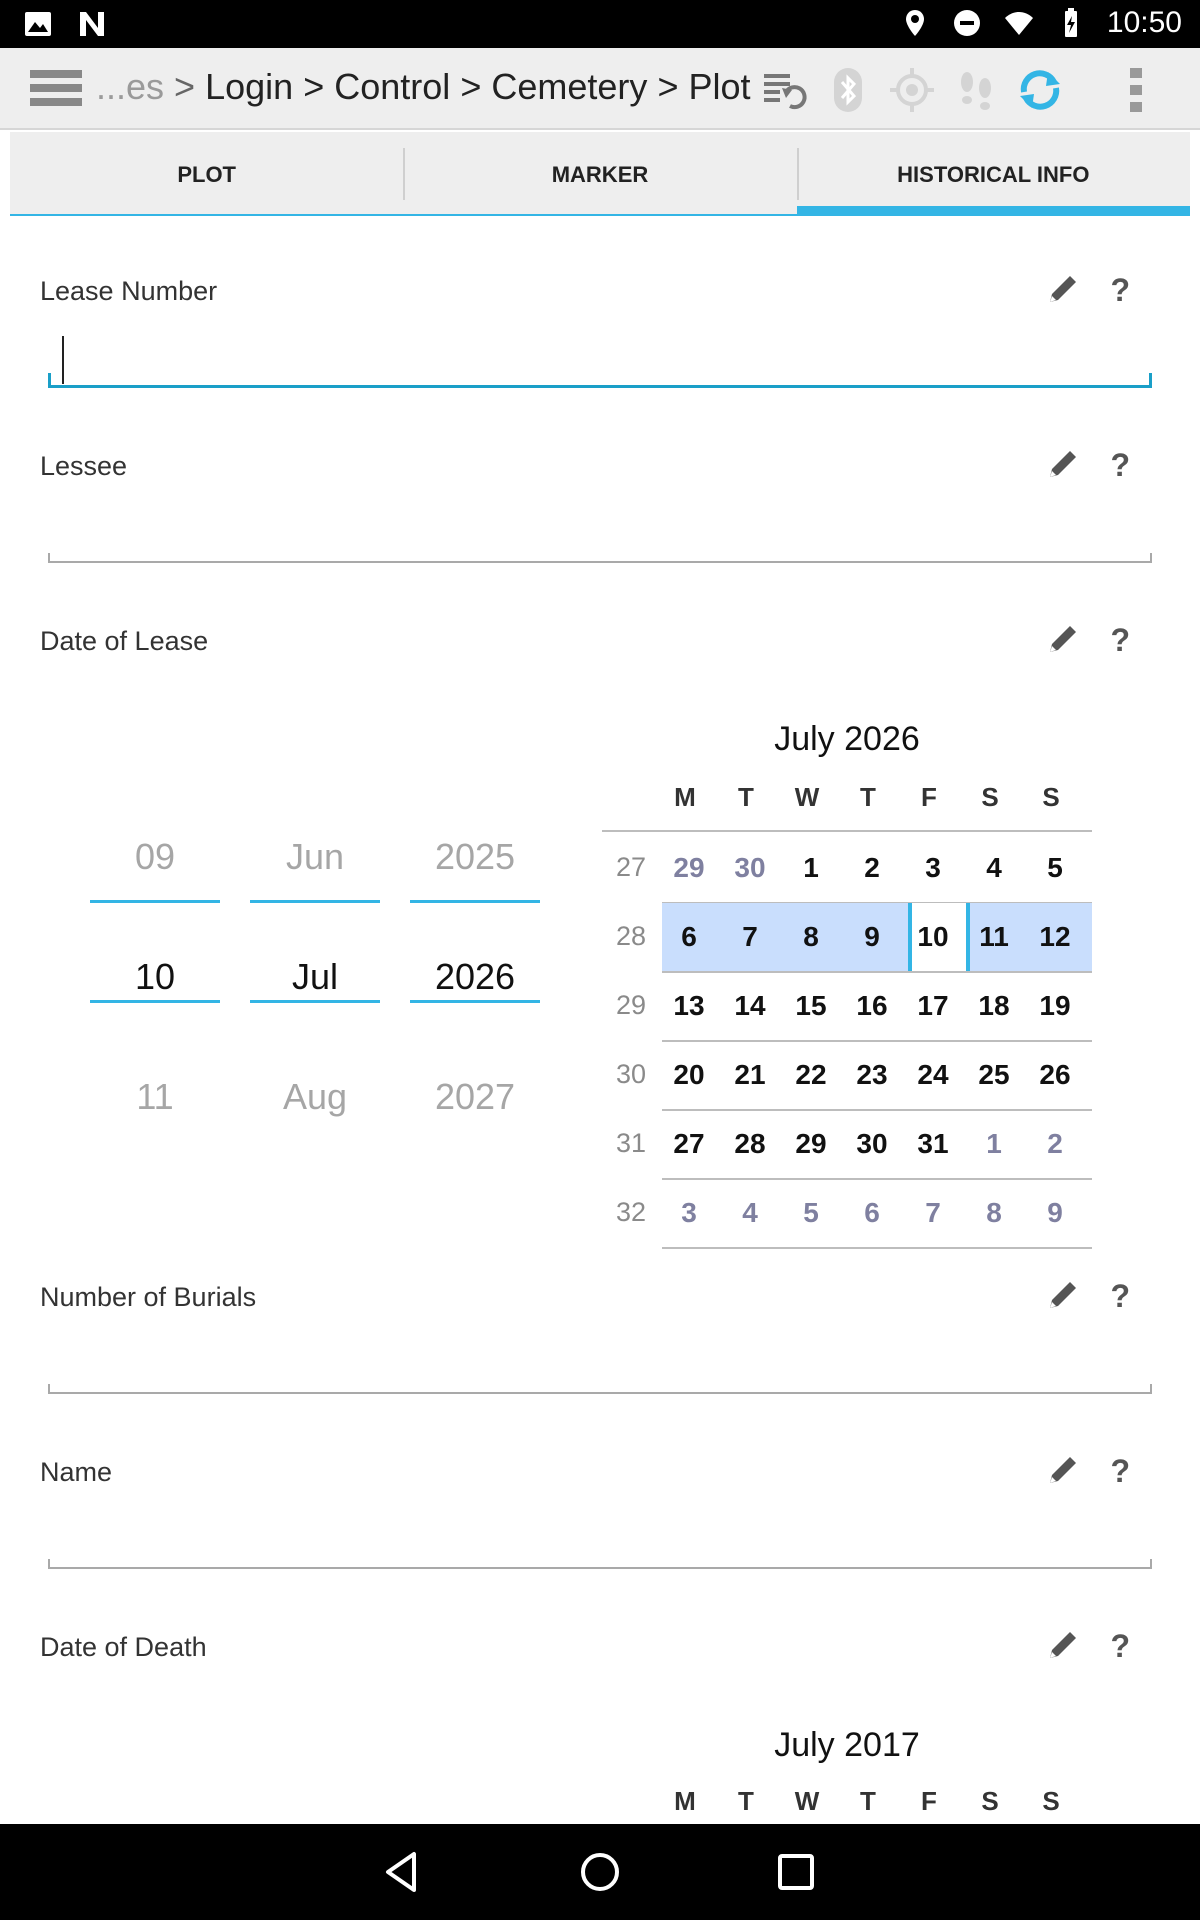  What do you see at coordinates (130, 86) in the screenshot?
I see `breadcrumb-prefix: ...es` at bounding box center [130, 86].